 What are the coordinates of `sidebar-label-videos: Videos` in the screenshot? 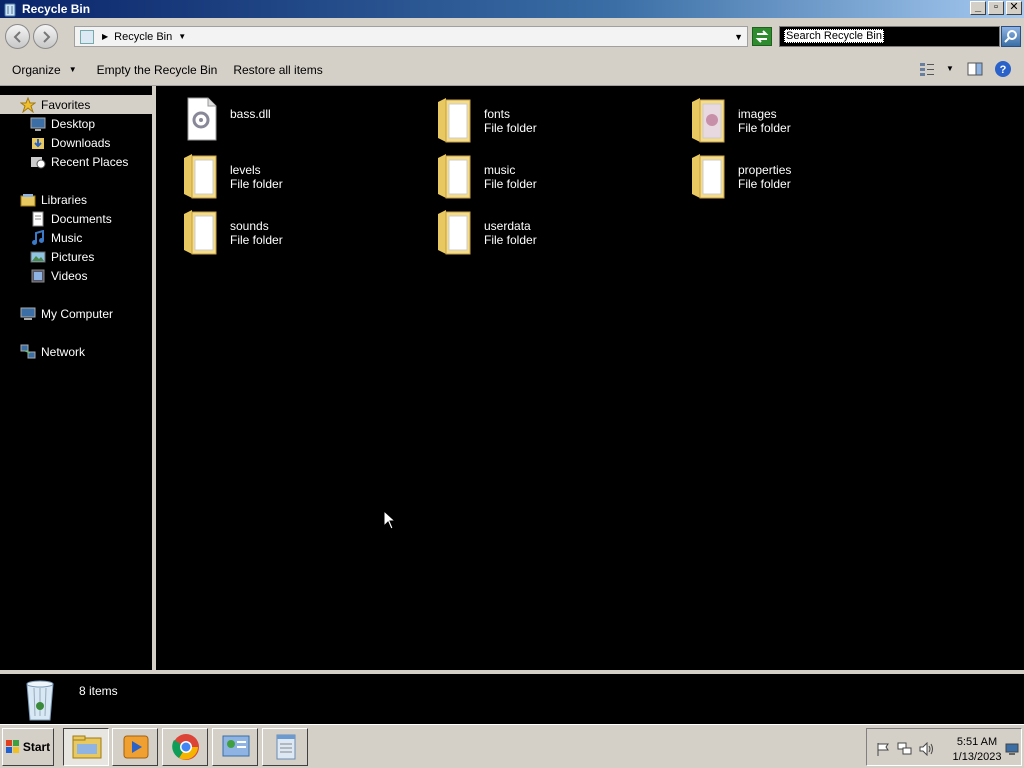 It's located at (69, 275).